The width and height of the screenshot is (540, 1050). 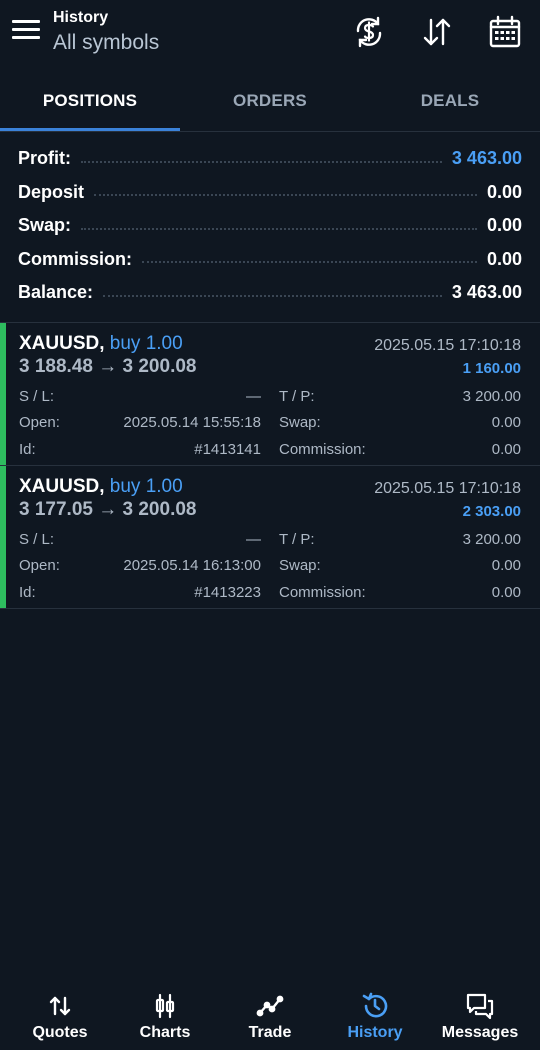 What do you see at coordinates (480, 1032) in the screenshot?
I see `nav-label: Messages` at bounding box center [480, 1032].